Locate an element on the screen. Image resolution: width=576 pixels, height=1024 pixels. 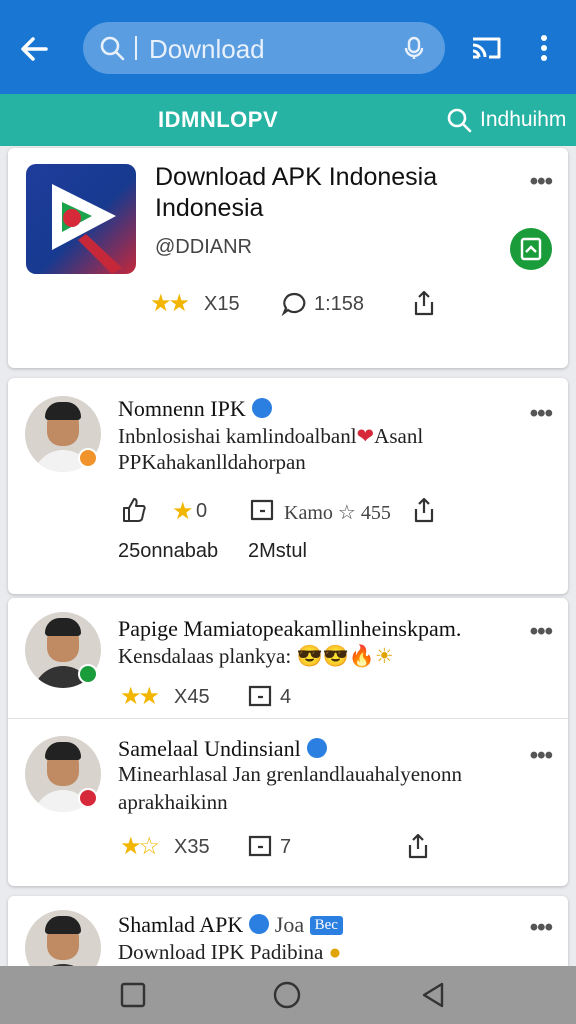
search-bar: Download is located at coordinates (264, 48).